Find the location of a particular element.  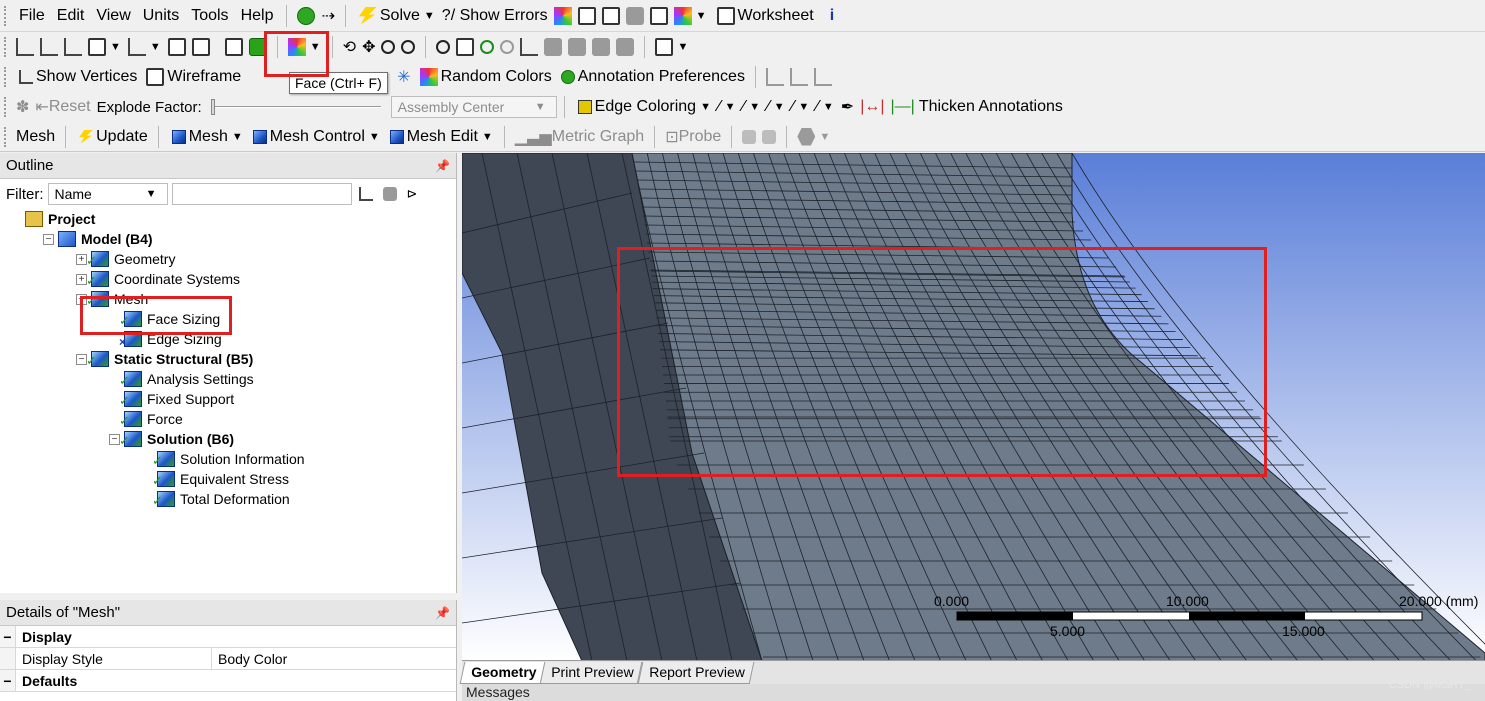

image-dropdown-icon: ▼ is located at coordinates (701, 16).